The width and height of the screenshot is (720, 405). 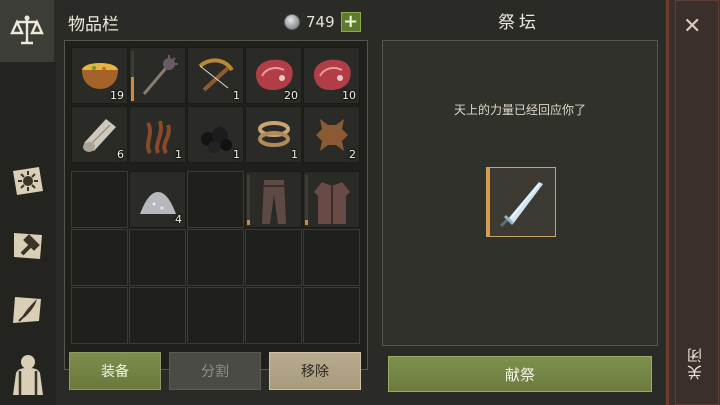 What do you see at coordinates (315, 371) in the screenshot?
I see `remove-button: 移除` at bounding box center [315, 371].